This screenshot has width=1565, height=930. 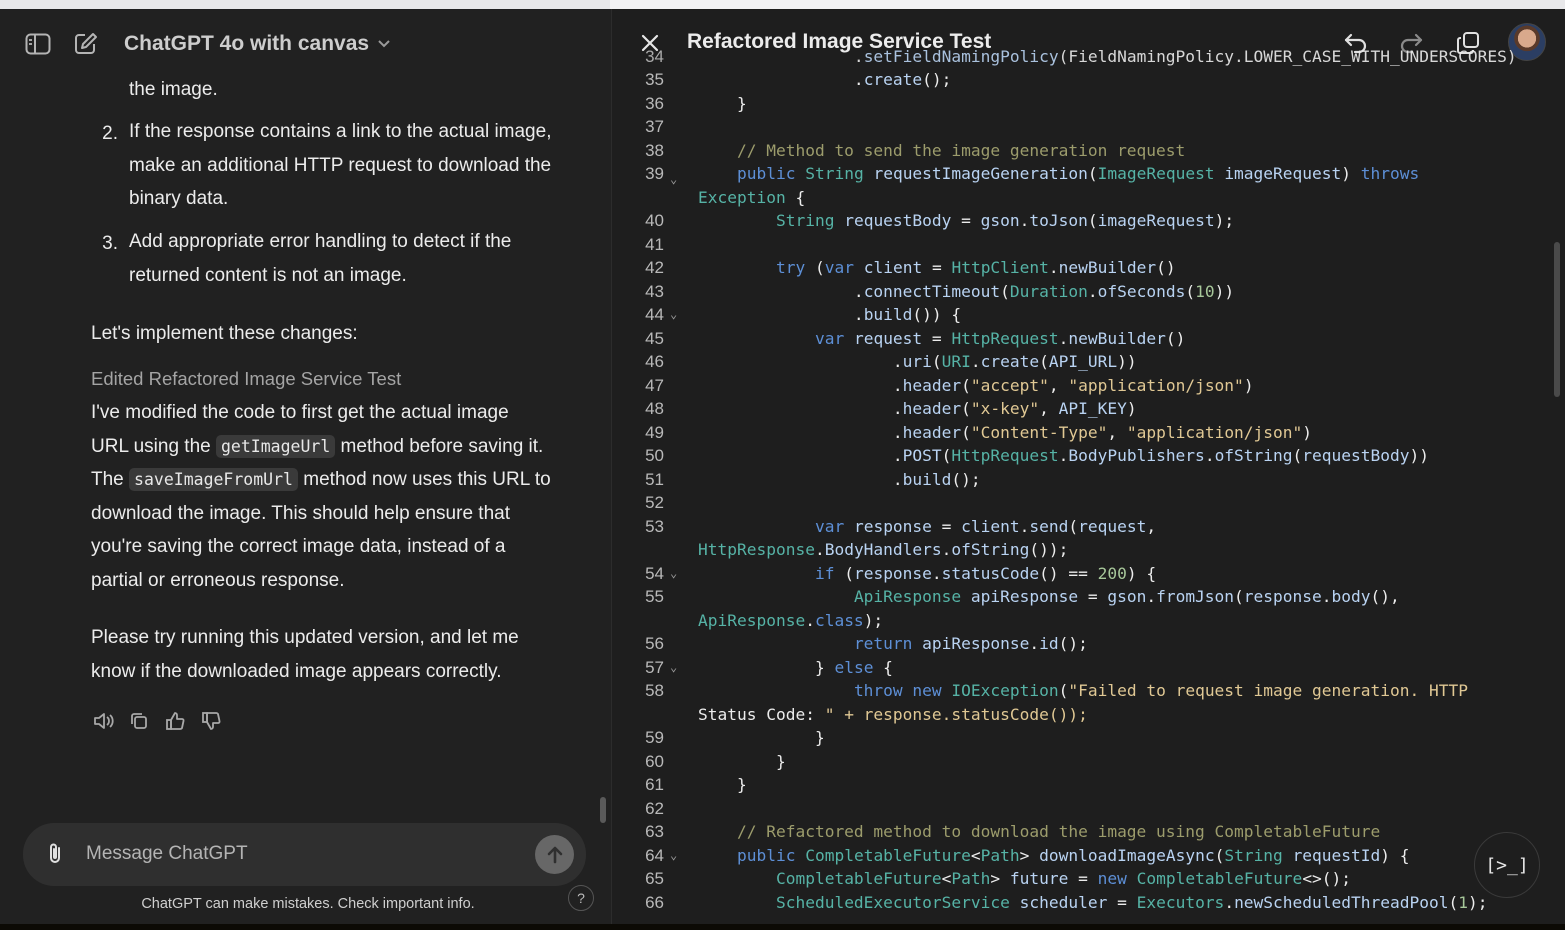 What do you see at coordinates (893, 714) in the screenshot?
I see `code-text: Status Code: " + response.statusCode());` at bounding box center [893, 714].